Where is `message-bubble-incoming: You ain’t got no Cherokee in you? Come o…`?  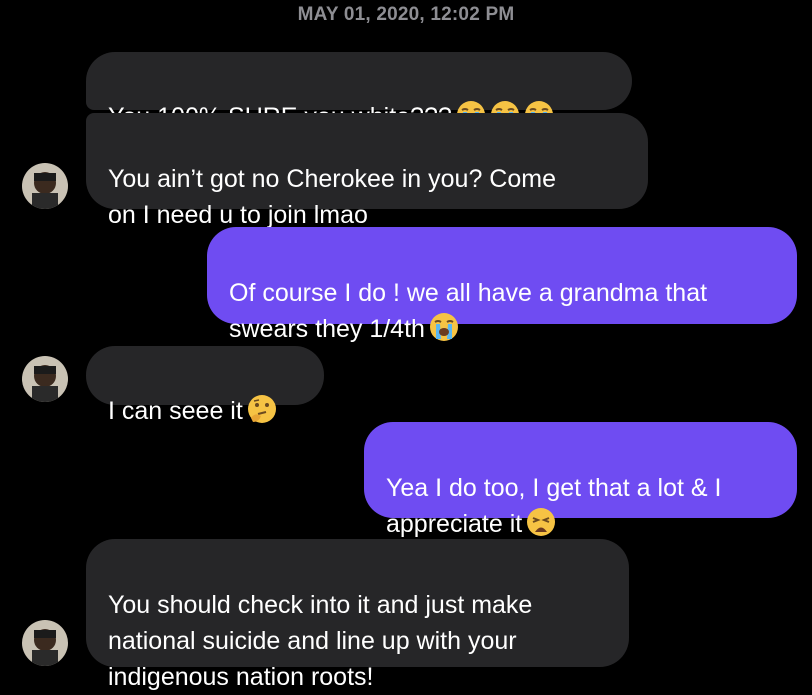
message-bubble-incoming: You ain’t got no Cherokee in you? Come o… is located at coordinates (367, 171).